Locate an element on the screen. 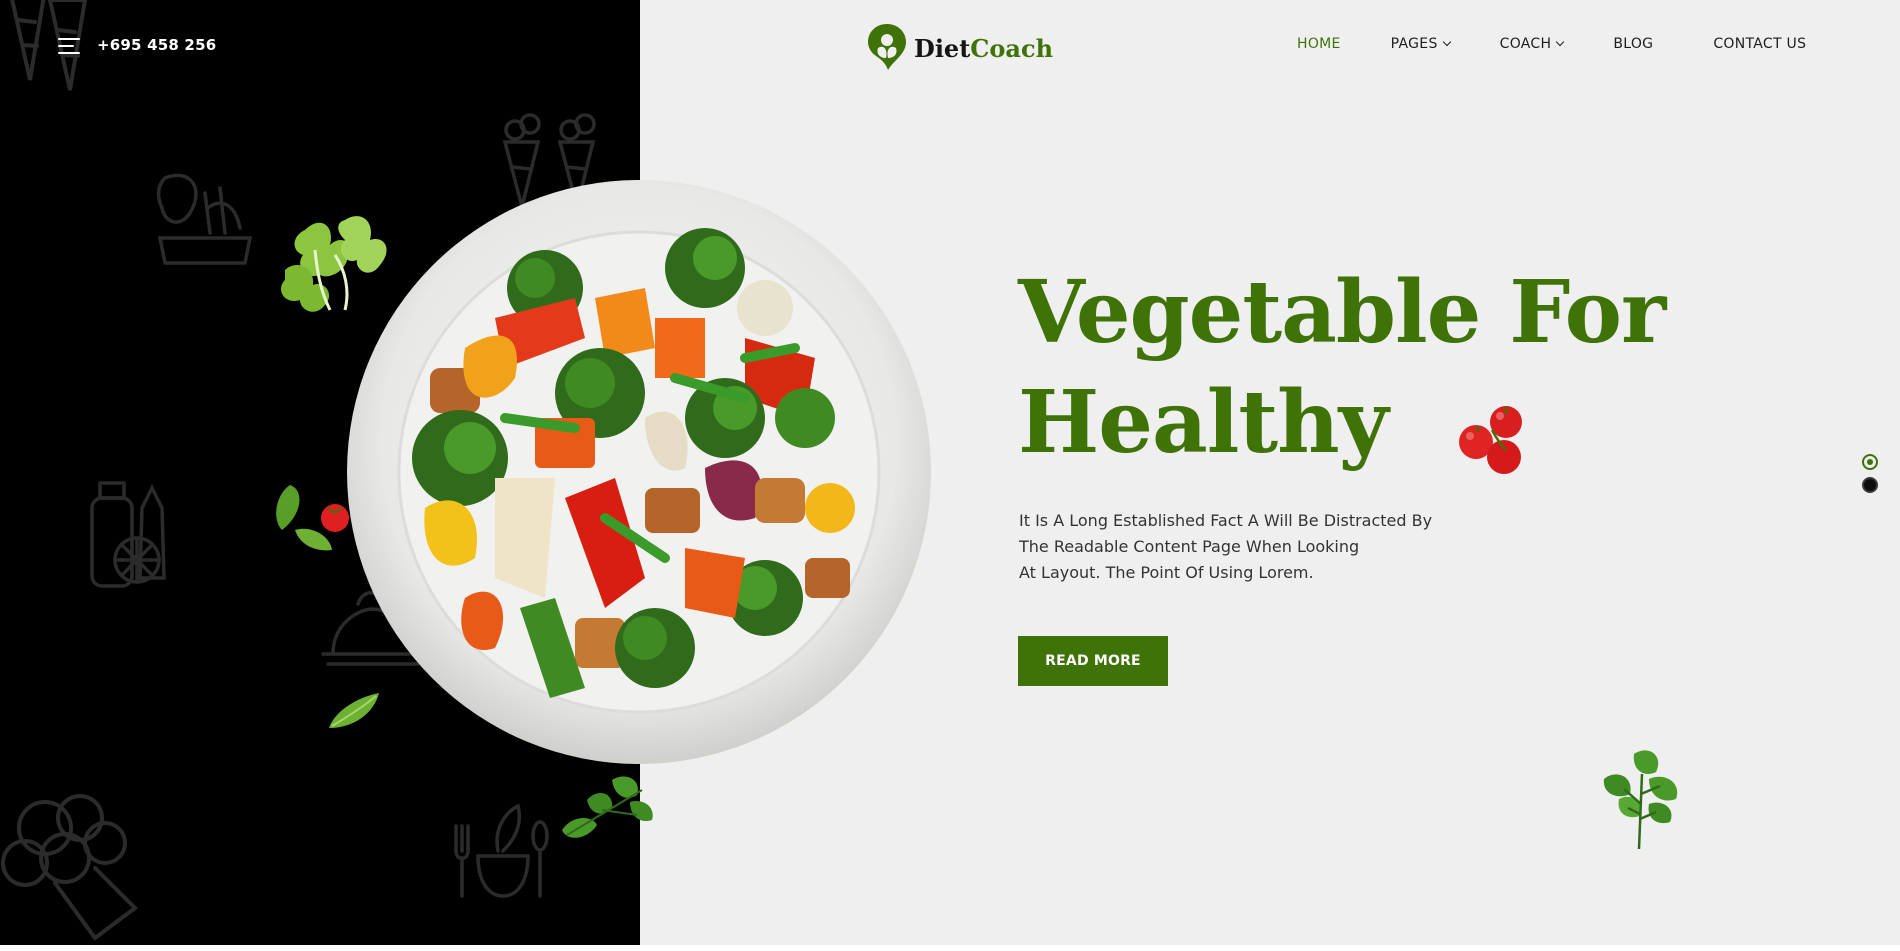 This screenshot has width=1900, height=951. lettuce-doodle-icon is located at coordinates (205, 218).